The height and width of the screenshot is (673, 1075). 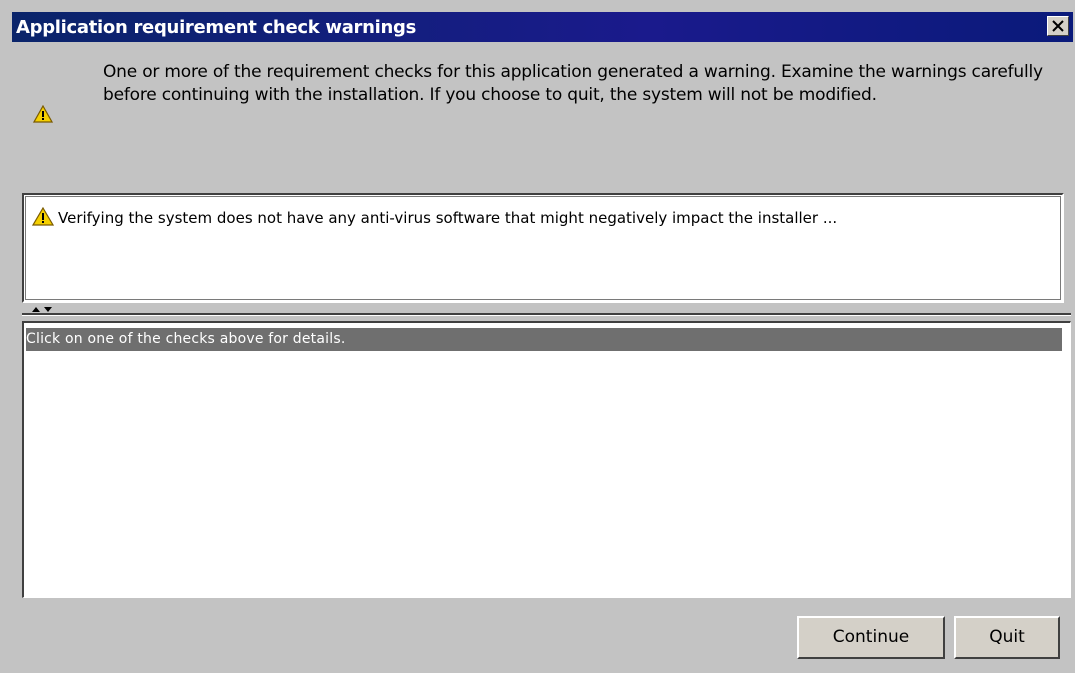 What do you see at coordinates (216, 27) in the screenshot?
I see `window-title: Application requirement check warnings` at bounding box center [216, 27].